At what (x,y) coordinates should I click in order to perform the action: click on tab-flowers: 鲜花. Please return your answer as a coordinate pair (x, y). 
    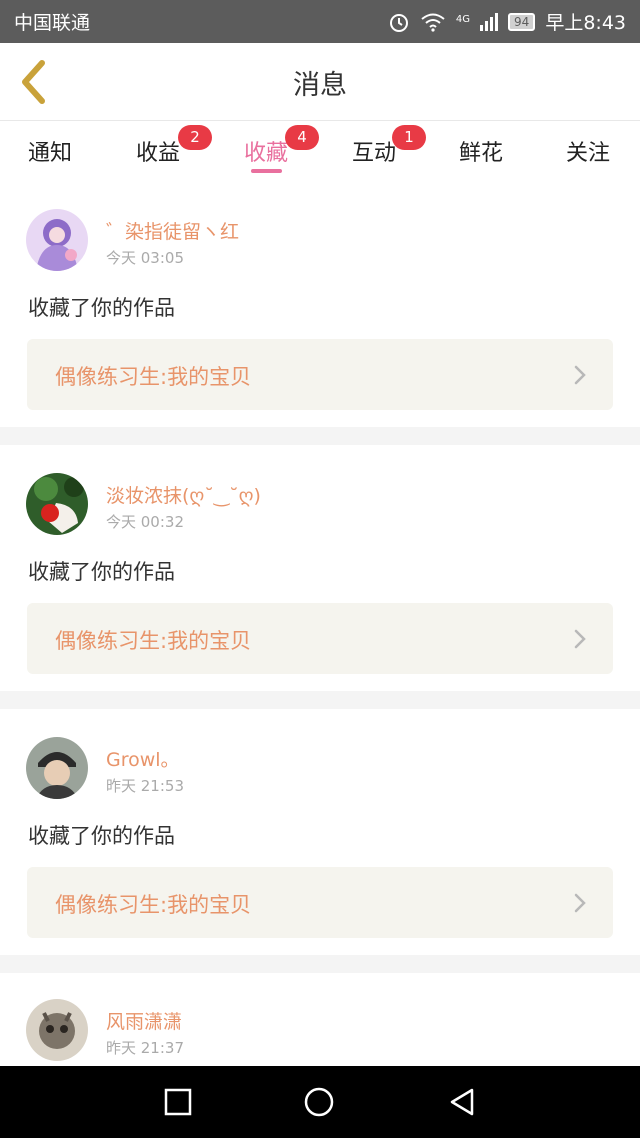
    Looking at the image, I should click on (481, 155).